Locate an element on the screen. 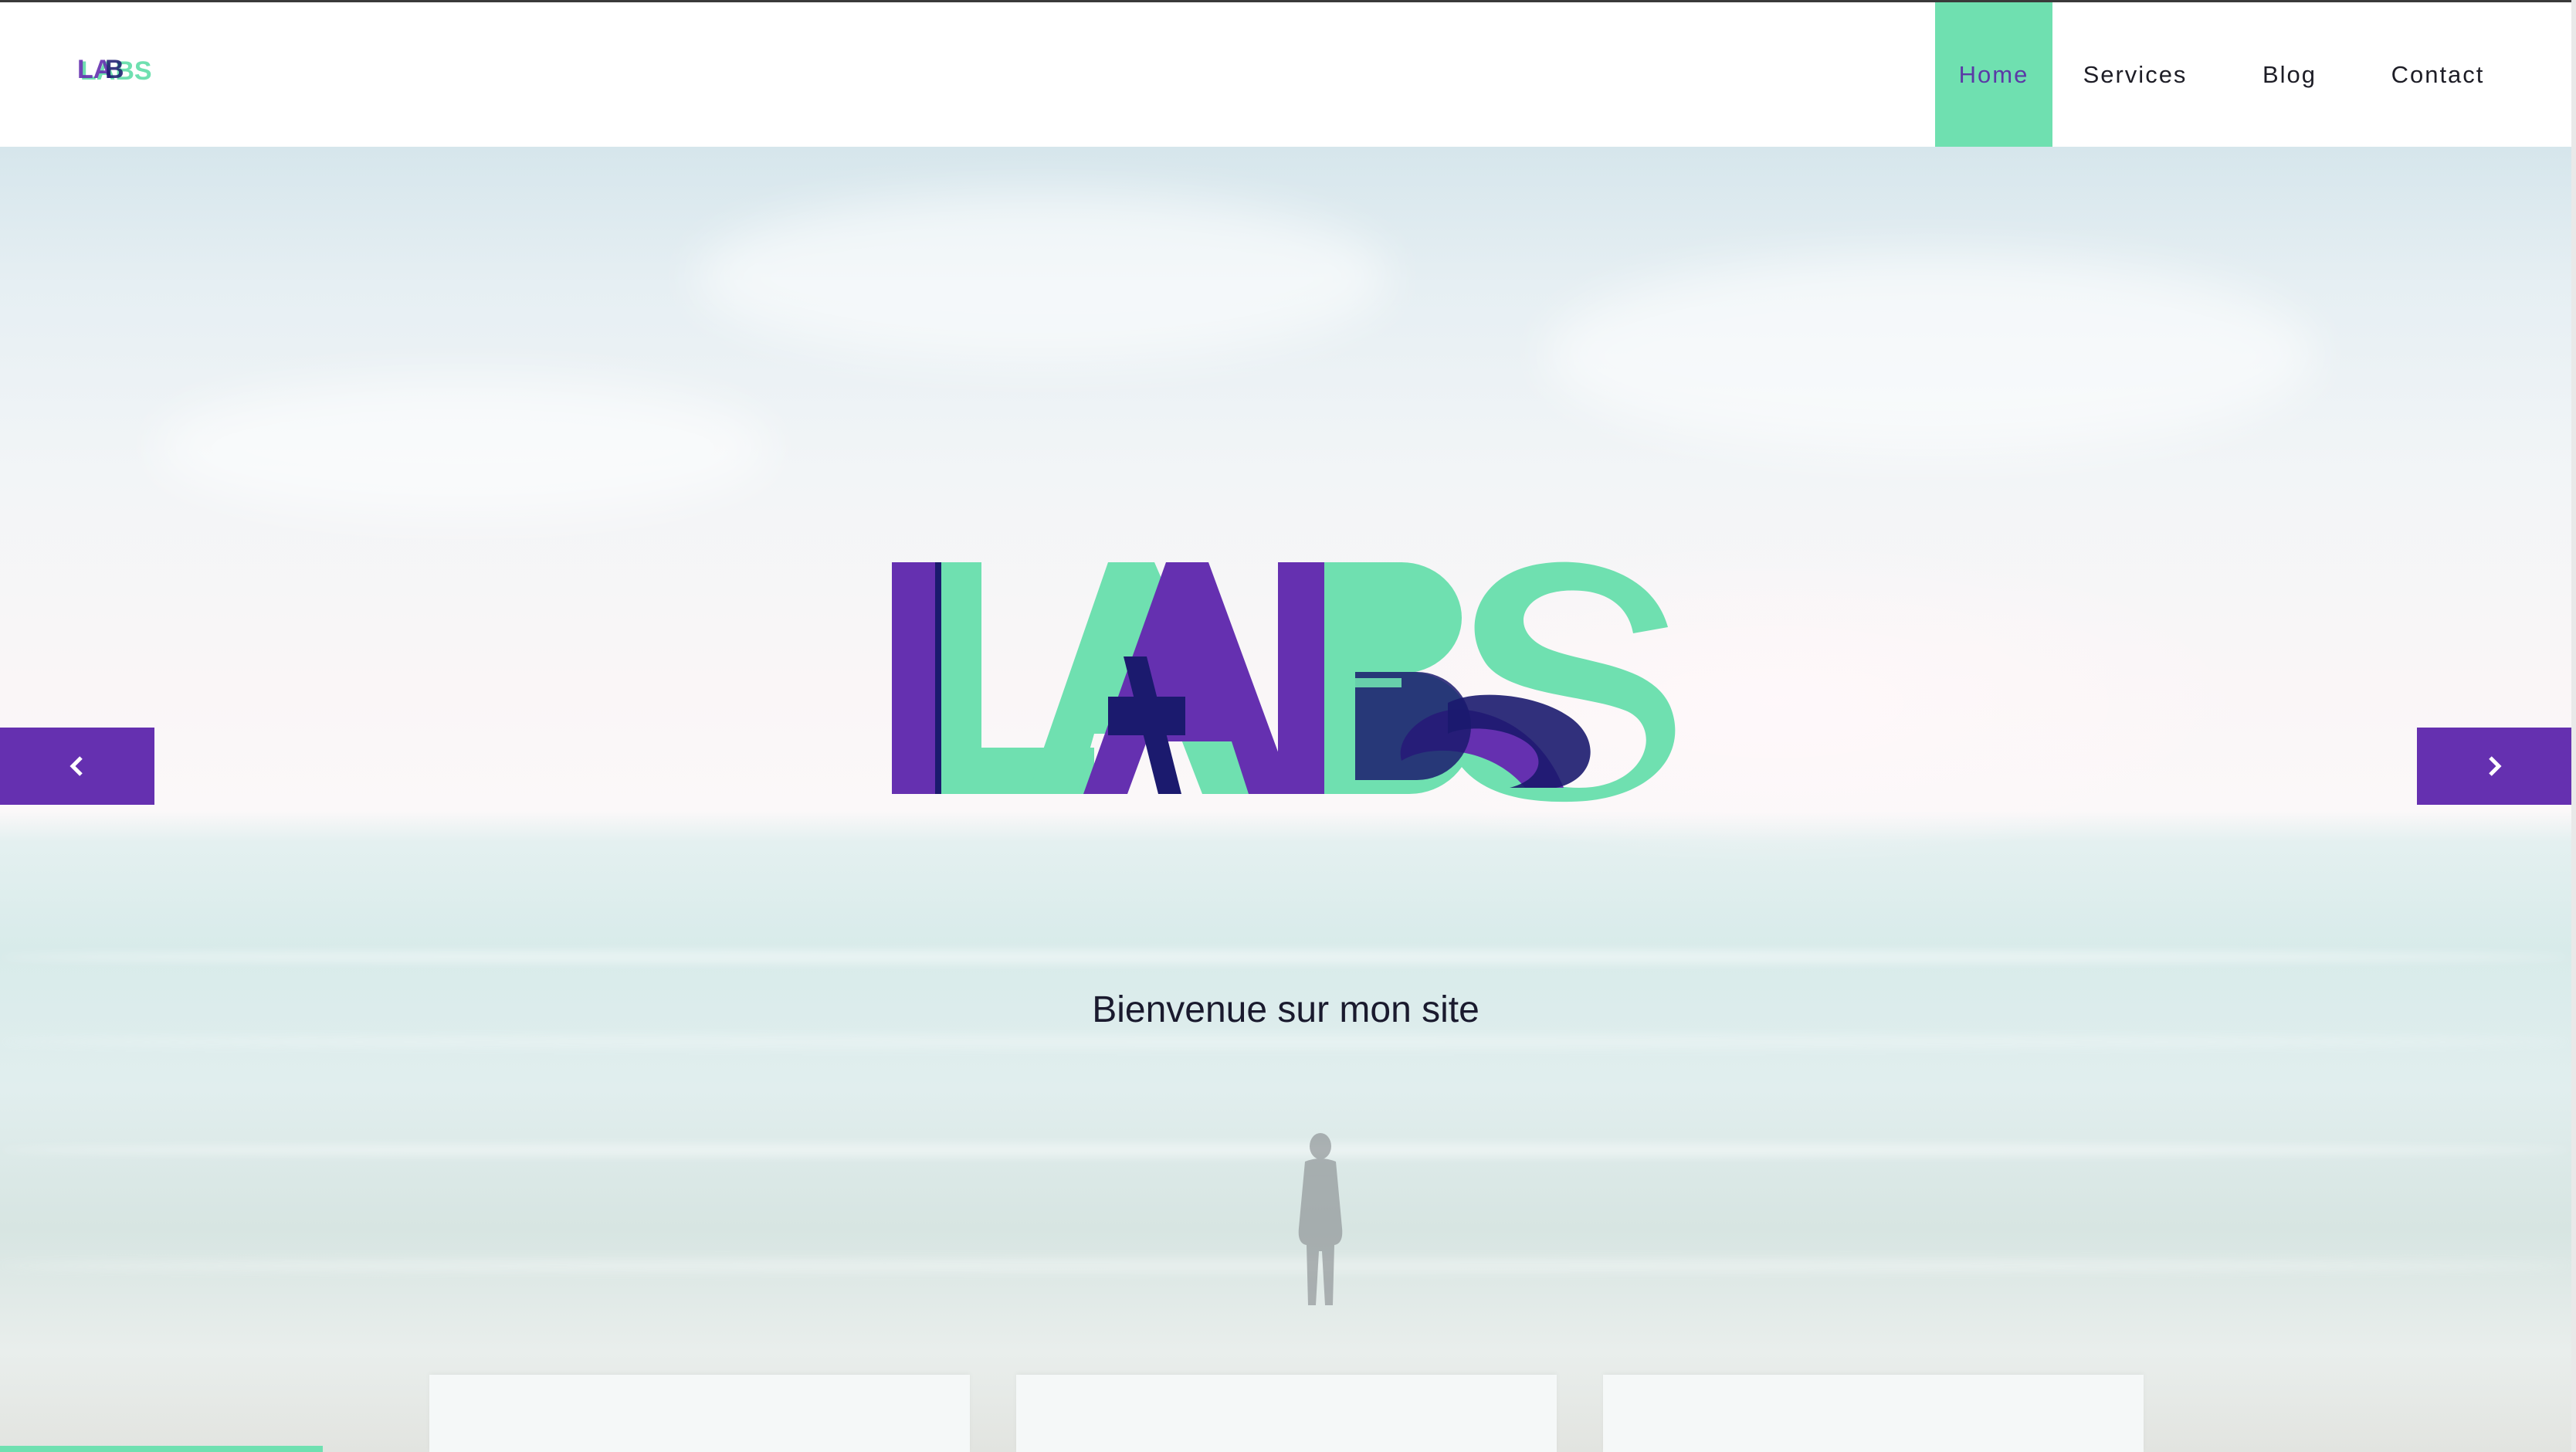 This screenshot has height=1452, width=2576. page-scrollbar is located at coordinates (2573, 726).